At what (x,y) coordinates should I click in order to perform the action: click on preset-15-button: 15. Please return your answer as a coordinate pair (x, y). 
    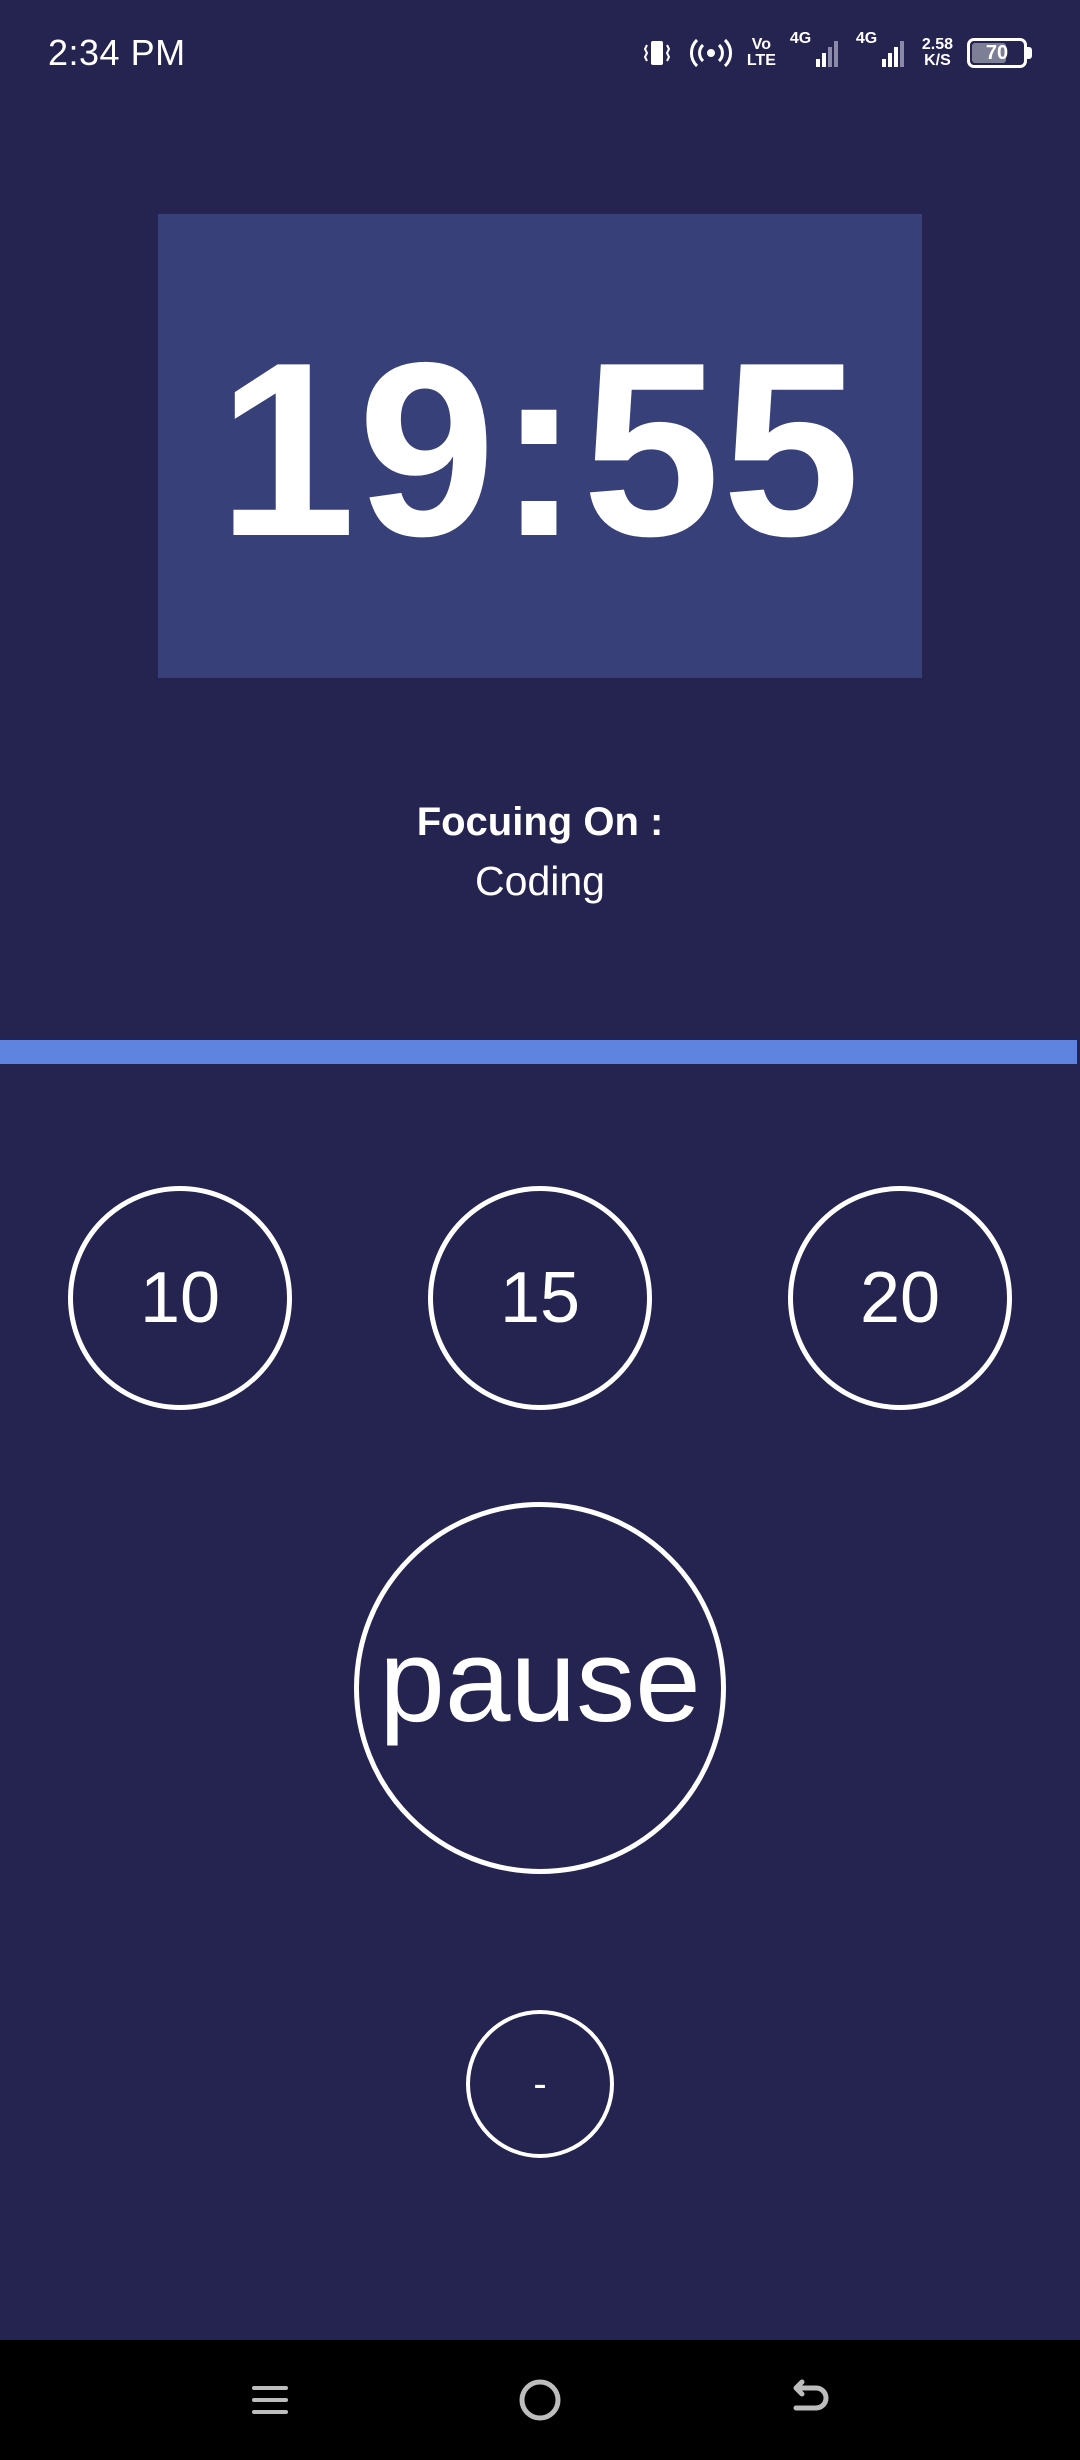
    Looking at the image, I should click on (540, 1298).